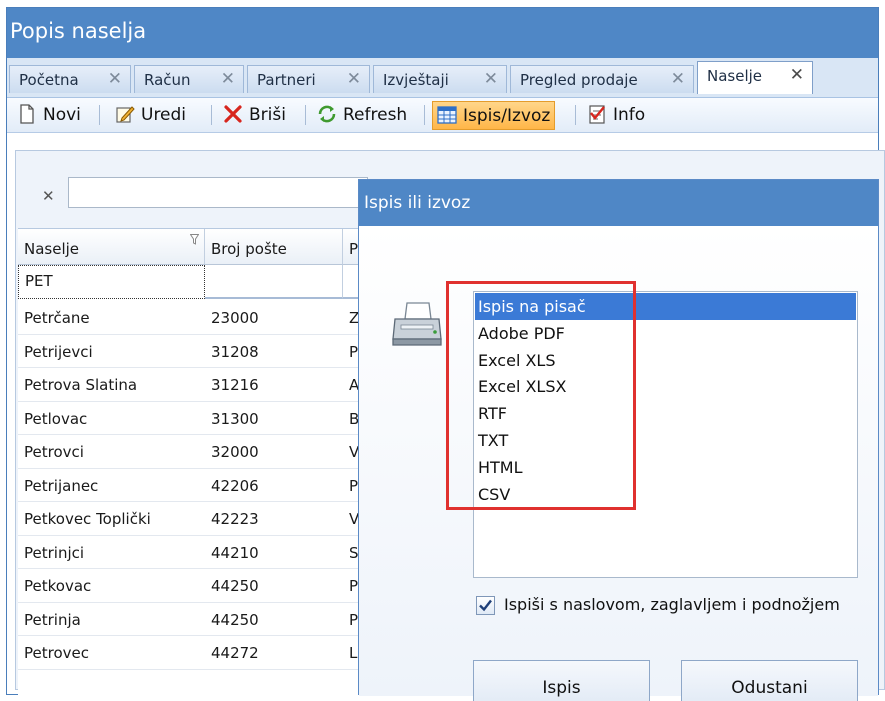 The image size is (885, 701). Describe the element at coordinates (417, 324) in the screenshot. I see `printer-icon` at that location.